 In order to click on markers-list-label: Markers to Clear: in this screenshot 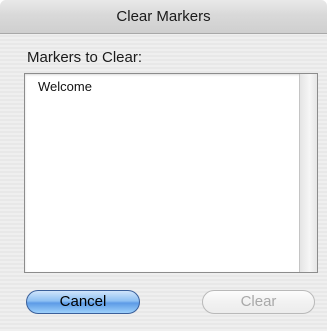, I will do `click(85, 57)`.